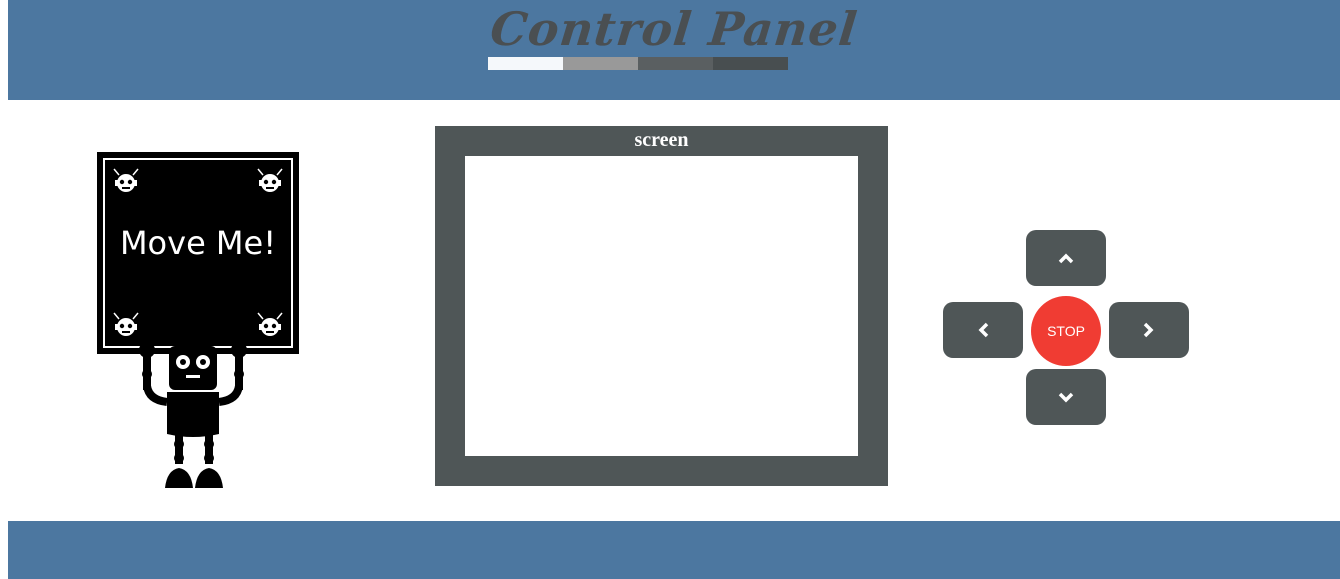 The width and height of the screenshot is (1340, 579). Describe the element at coordinates (674, 29) in the screenshot. I see `page-title: Control Panel` at that location.